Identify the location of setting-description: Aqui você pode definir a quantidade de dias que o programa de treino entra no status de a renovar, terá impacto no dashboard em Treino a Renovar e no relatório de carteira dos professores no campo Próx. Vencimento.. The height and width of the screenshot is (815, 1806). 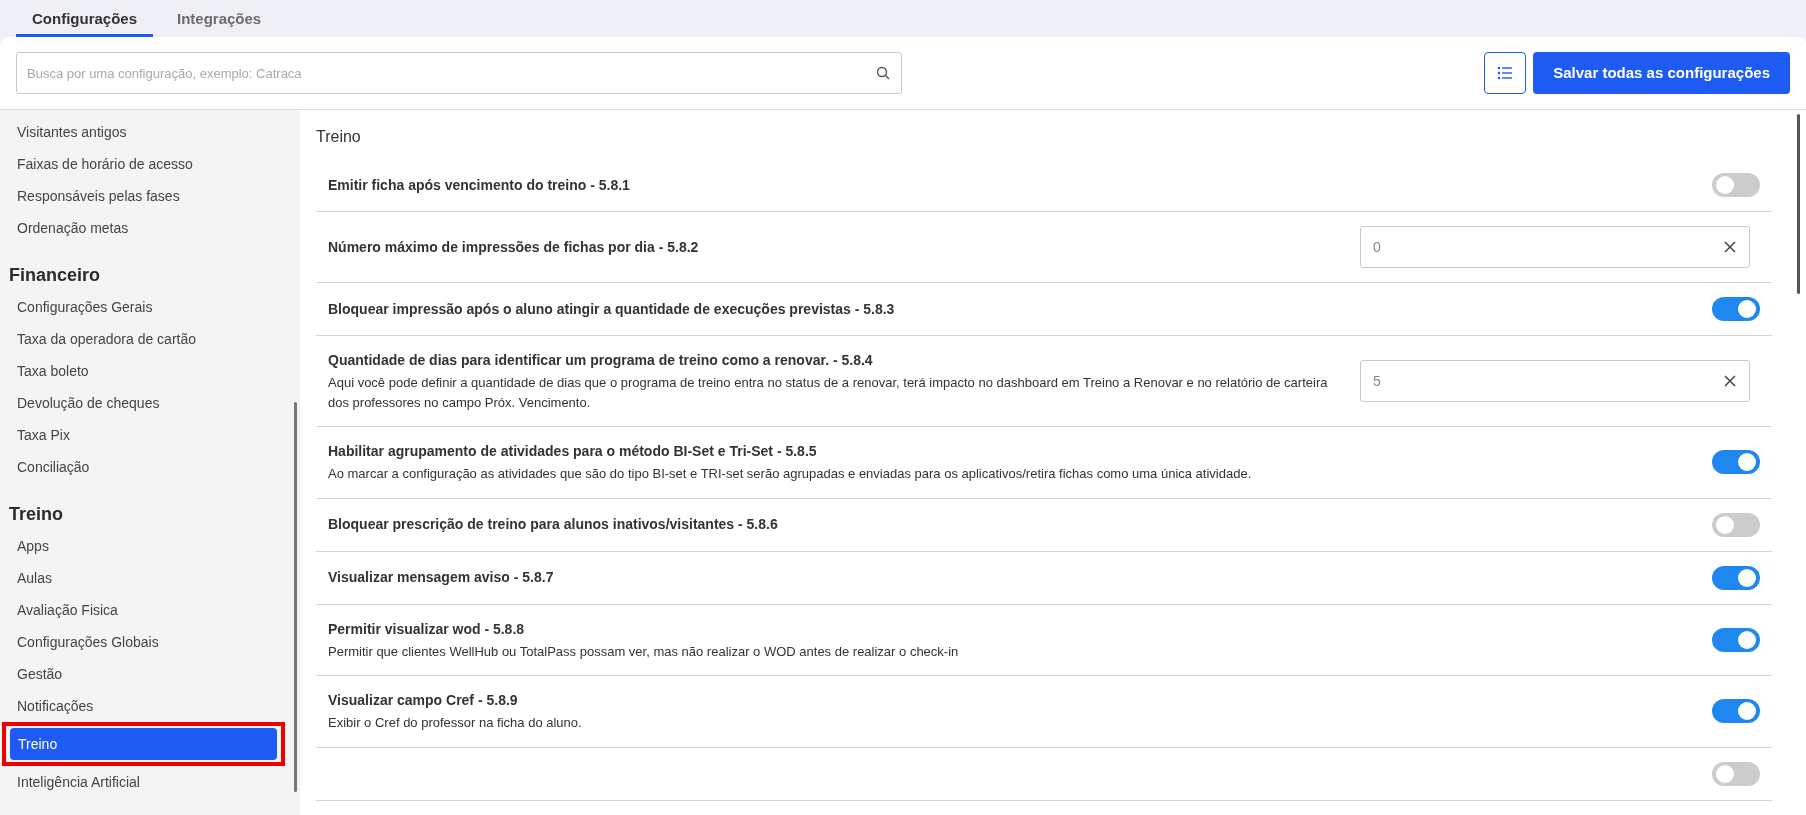
(828, 393).